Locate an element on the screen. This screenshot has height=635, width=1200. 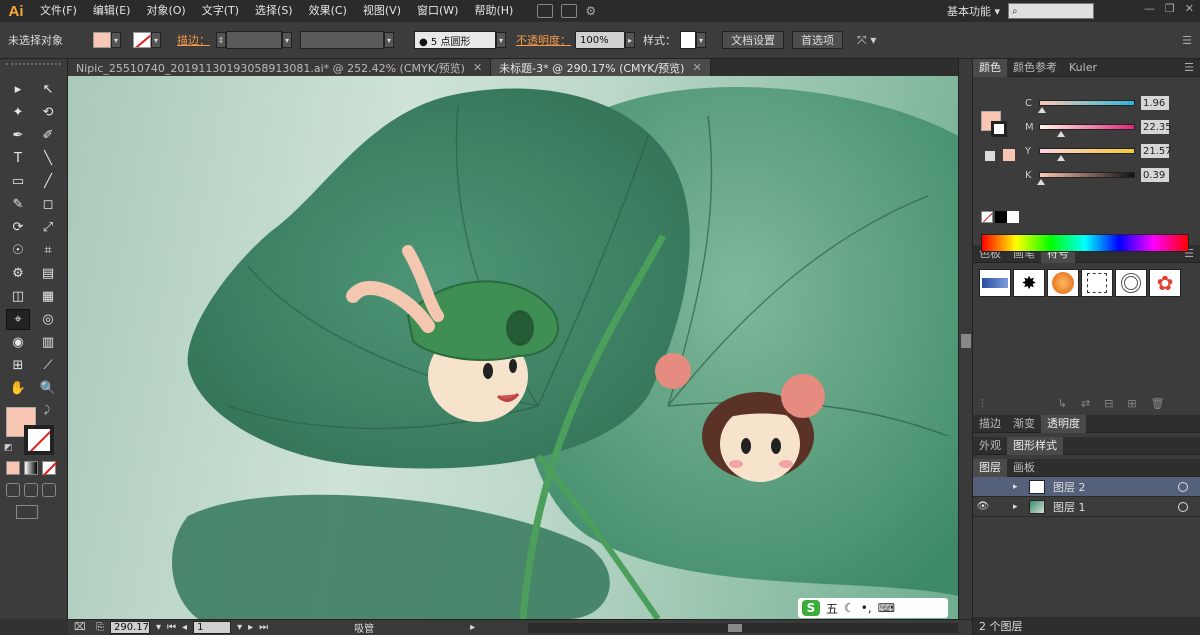
tools-panel-grip is located at coordinates (33, 68).